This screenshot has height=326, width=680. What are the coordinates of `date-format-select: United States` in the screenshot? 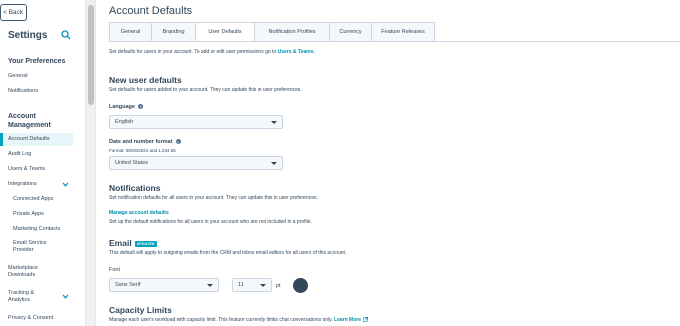 It's located at (196, 163).